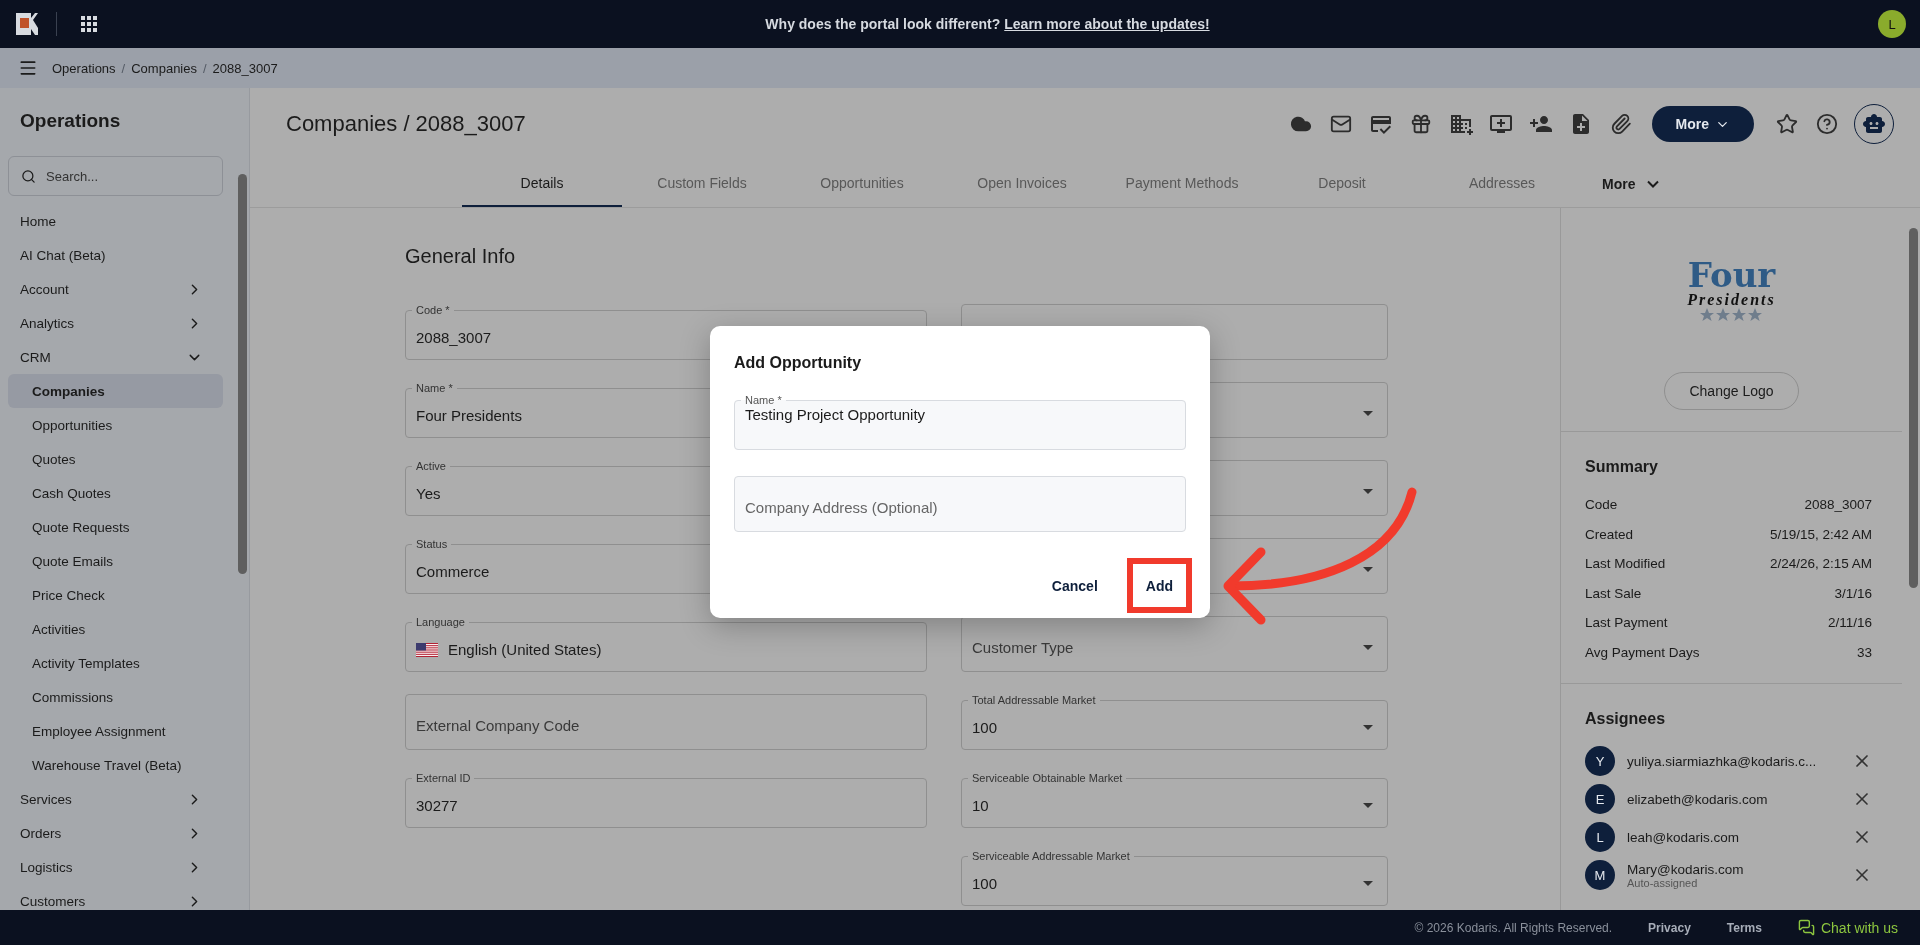 The width and height of the screenshot is (1920, 945). Describe the element at coordinates (1174, 722) in the screenshot. I see `select-field: Total Addressable Market 100` at that location.